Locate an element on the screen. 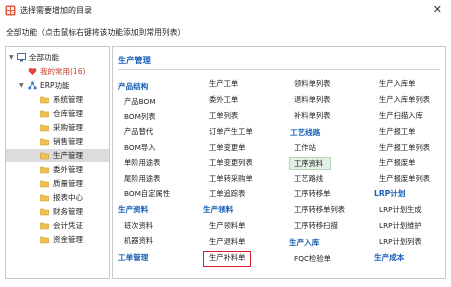  group-production-cost: 生产成本 is located at coordinates (389, 257).